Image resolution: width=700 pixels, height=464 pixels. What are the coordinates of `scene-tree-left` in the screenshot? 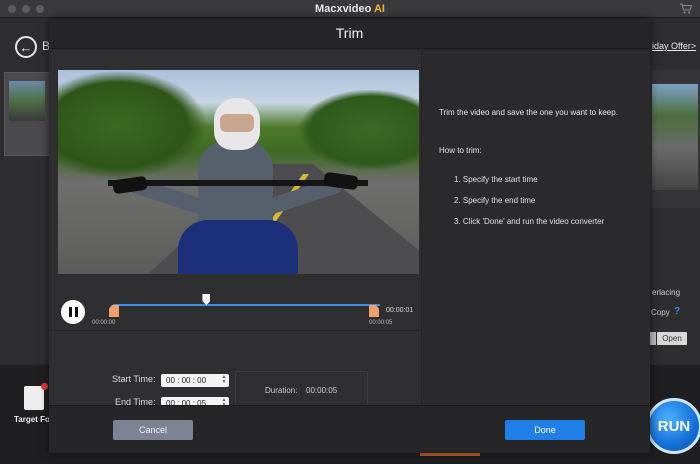 It's located at (133, 125).